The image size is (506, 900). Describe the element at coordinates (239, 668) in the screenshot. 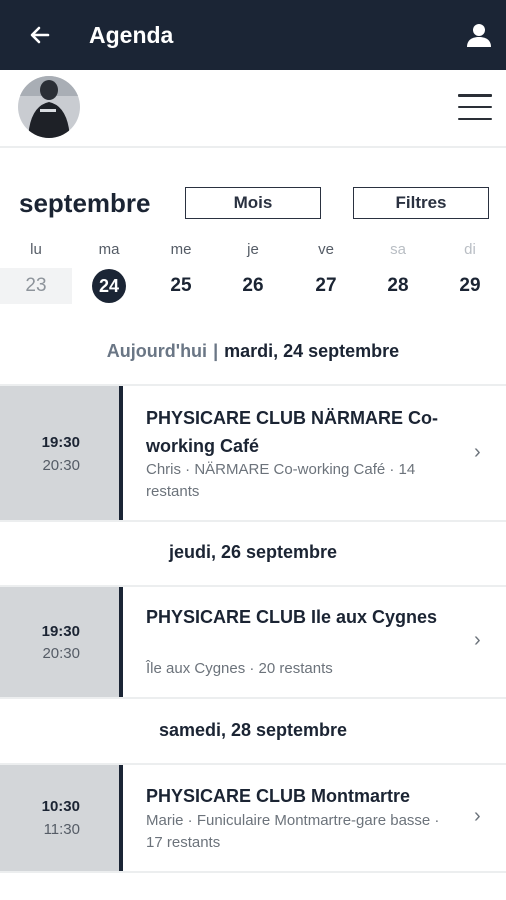

I see `event-details: Île aux Cygnes · 20 restants` at that location.